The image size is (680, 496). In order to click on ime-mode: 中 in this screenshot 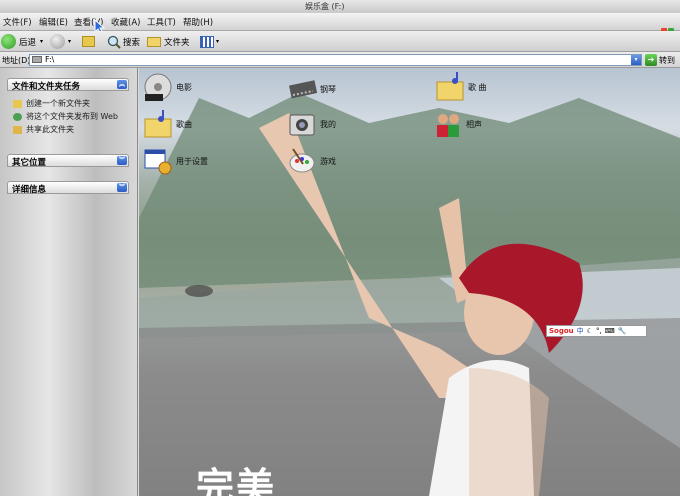, I will do `click(580, 331)`.